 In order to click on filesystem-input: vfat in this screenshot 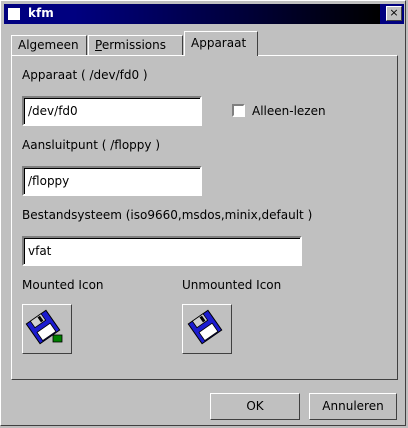, I will do `click(162, 251)`.